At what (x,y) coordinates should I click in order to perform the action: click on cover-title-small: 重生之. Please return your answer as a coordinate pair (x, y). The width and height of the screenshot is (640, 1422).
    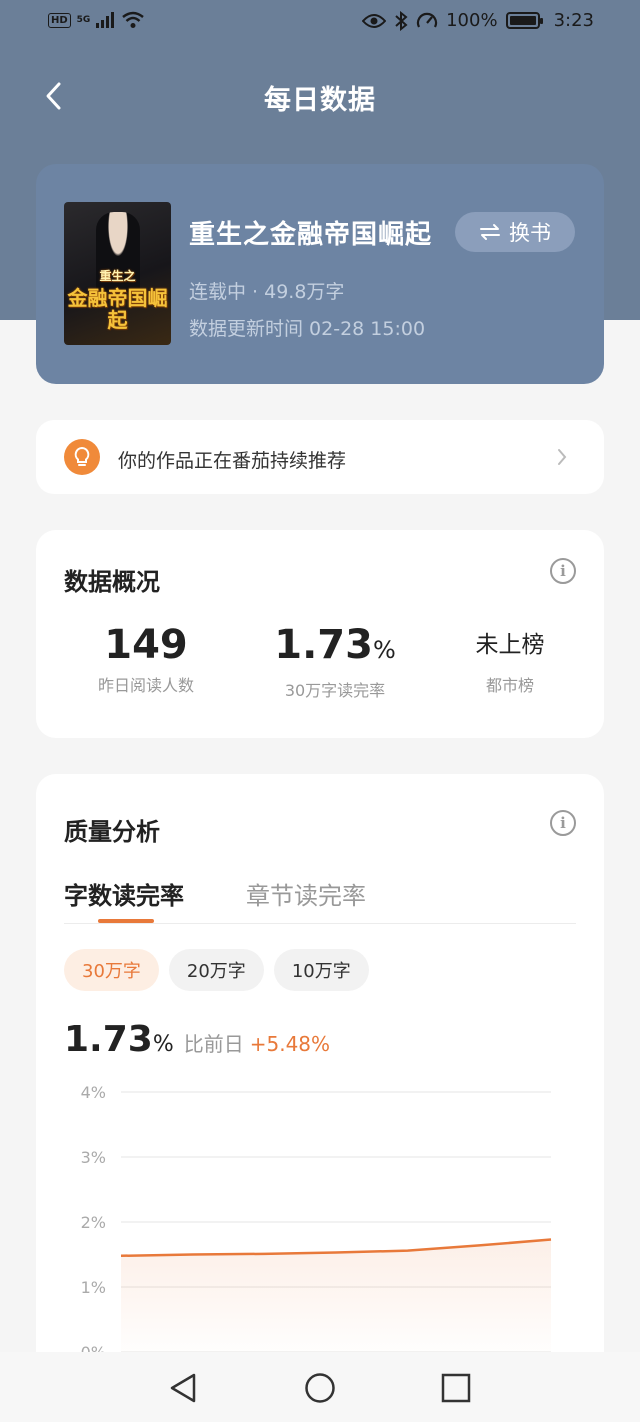
    Looking at the image, I should click on (117, 276).